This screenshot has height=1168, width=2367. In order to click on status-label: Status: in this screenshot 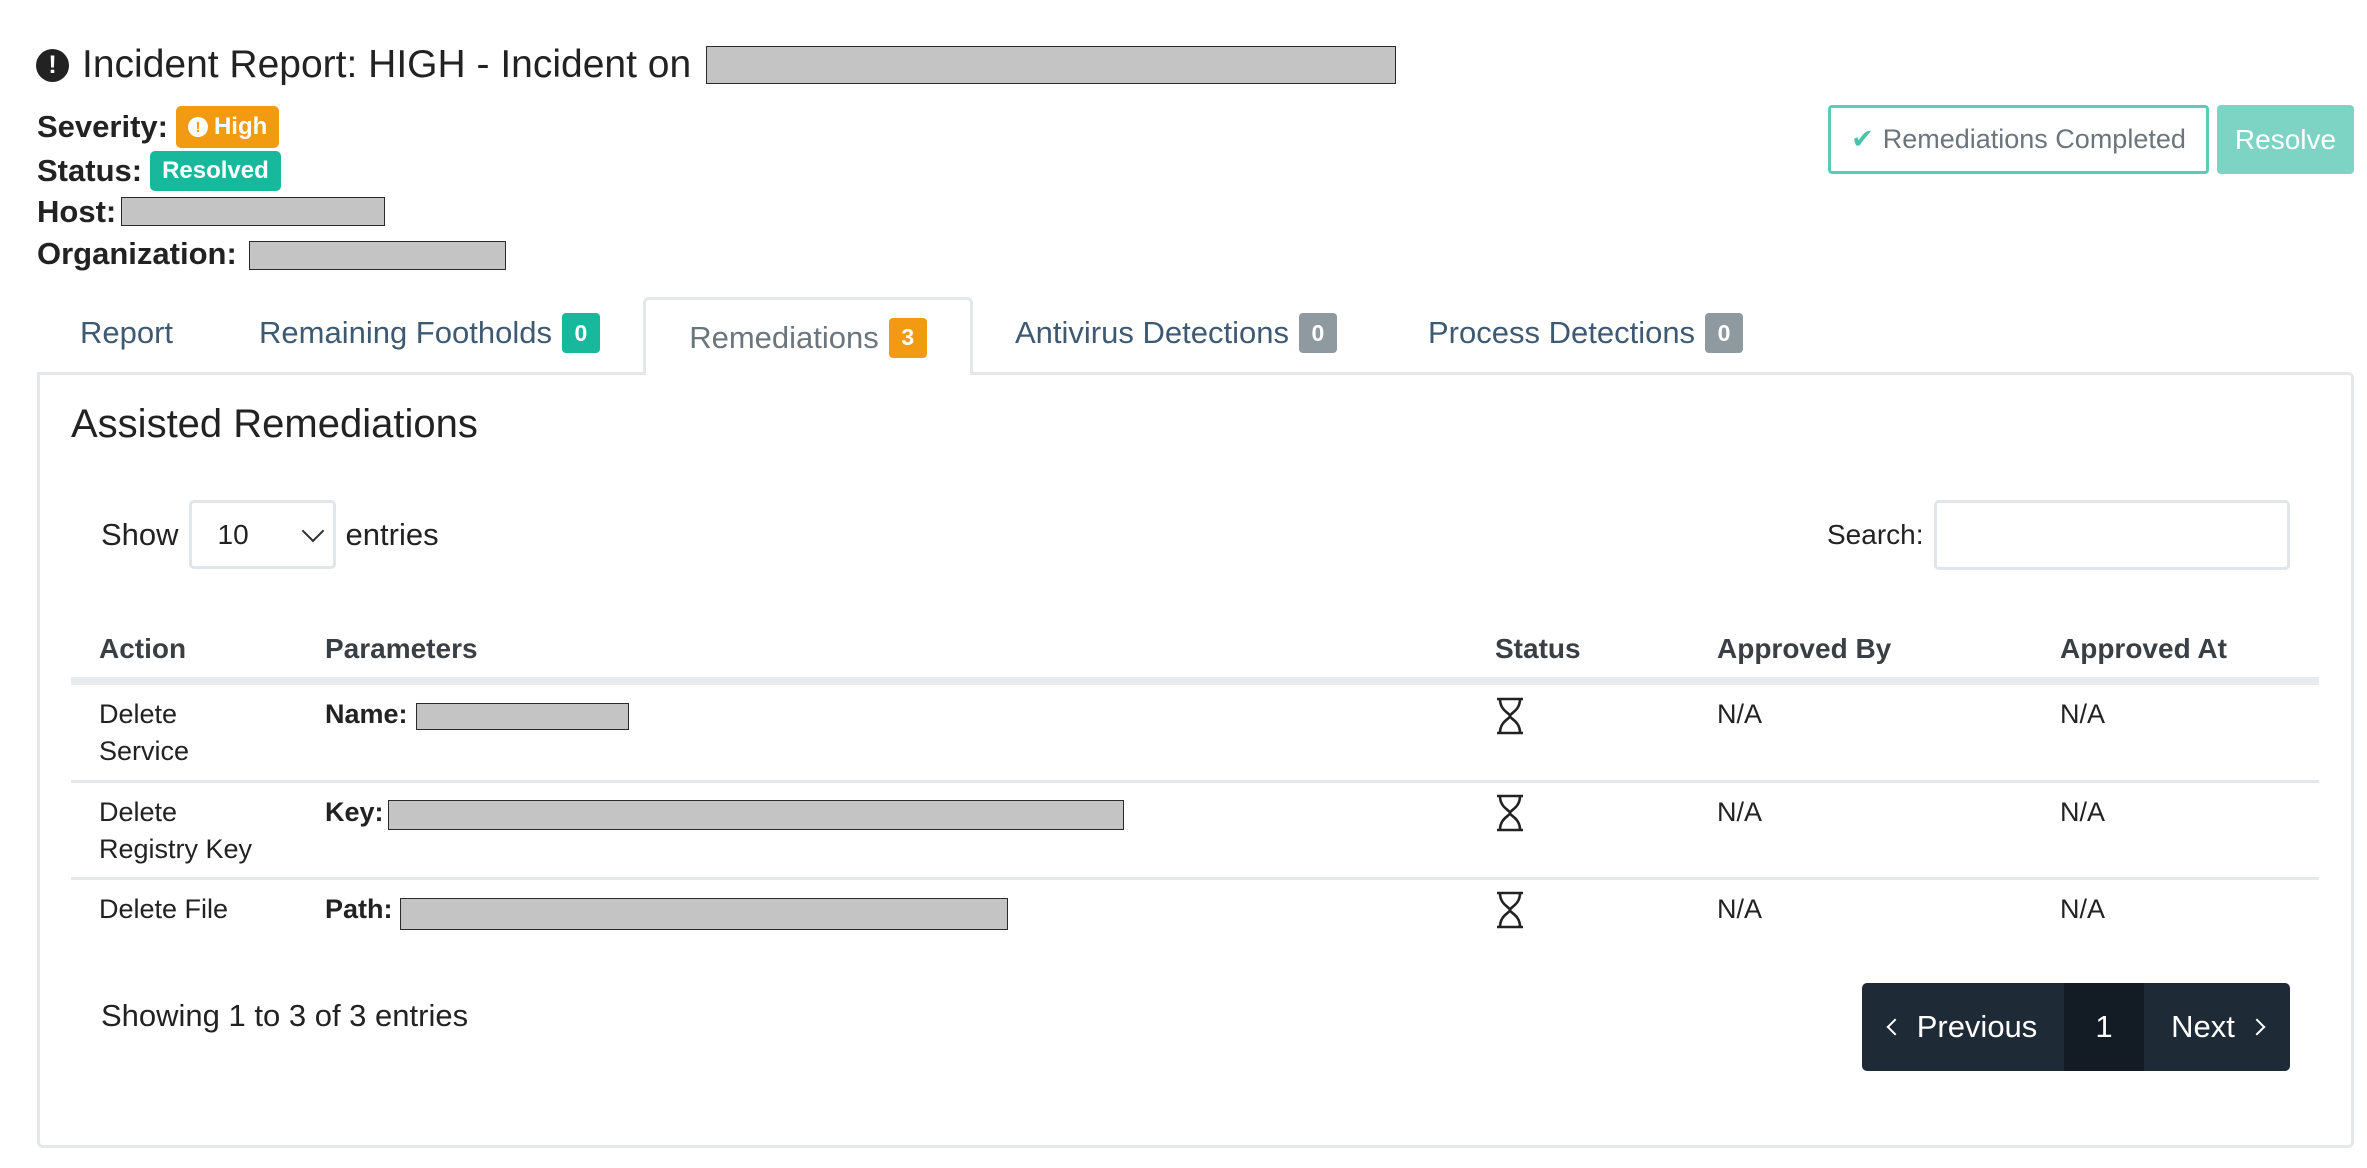, I will do `click(90, 170)`.